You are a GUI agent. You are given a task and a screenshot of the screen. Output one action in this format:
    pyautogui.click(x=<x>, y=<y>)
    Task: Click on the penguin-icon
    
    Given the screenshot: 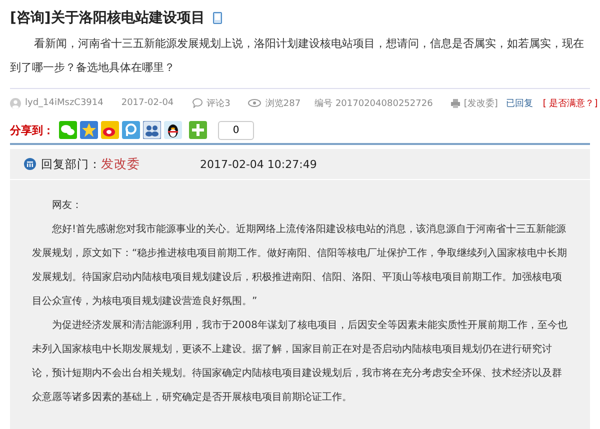 What is the action you would take?
    pyautogui.click(x=173, y=130)
    